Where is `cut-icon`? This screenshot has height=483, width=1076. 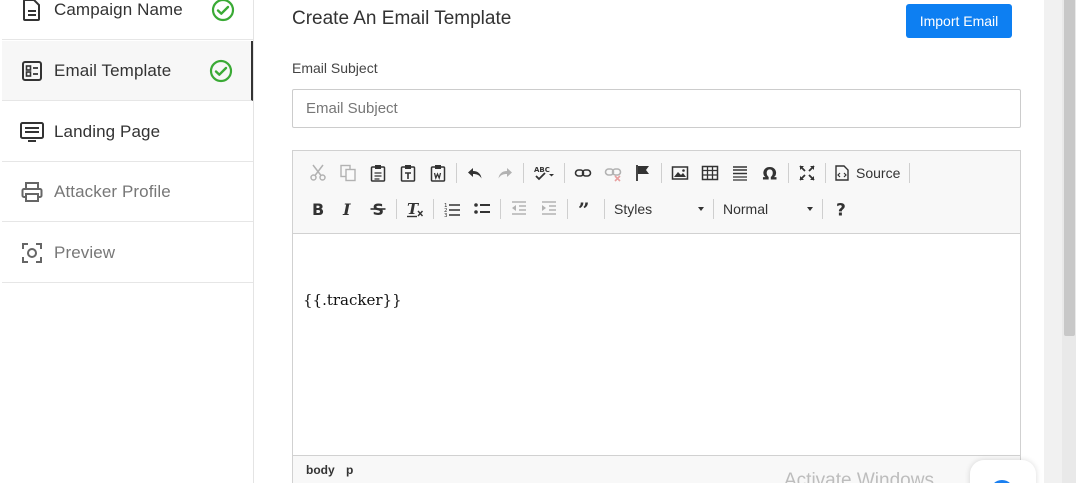
cut-icon is located at coordinates (318, 173).